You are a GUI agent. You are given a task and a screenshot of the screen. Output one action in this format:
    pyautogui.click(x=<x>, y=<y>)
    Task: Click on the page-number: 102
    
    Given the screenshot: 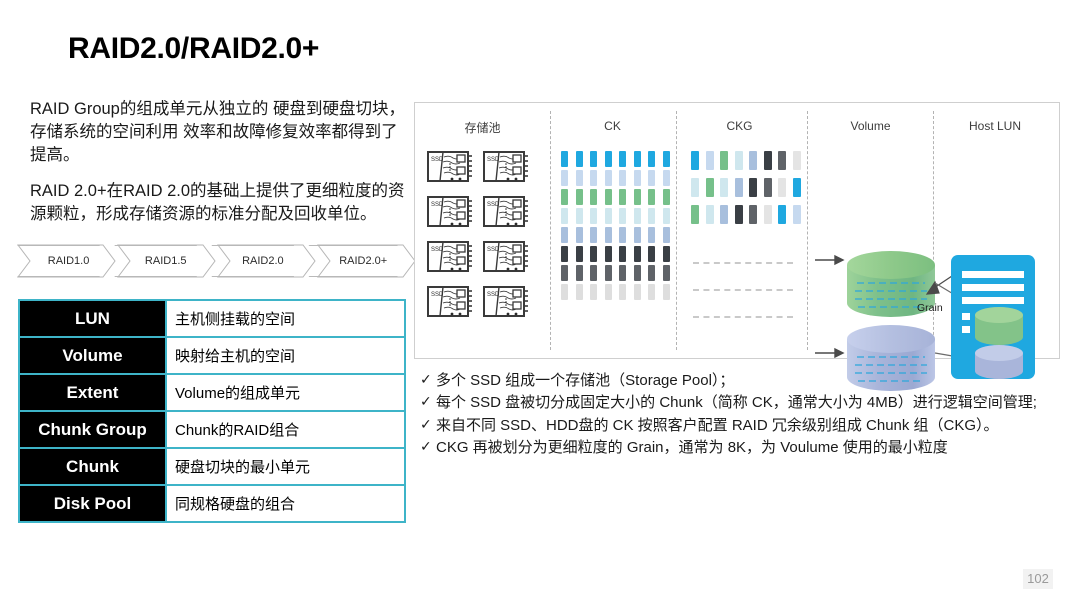 What is the action you would take?
    pyautogui.click(x=1038, y=579)
    